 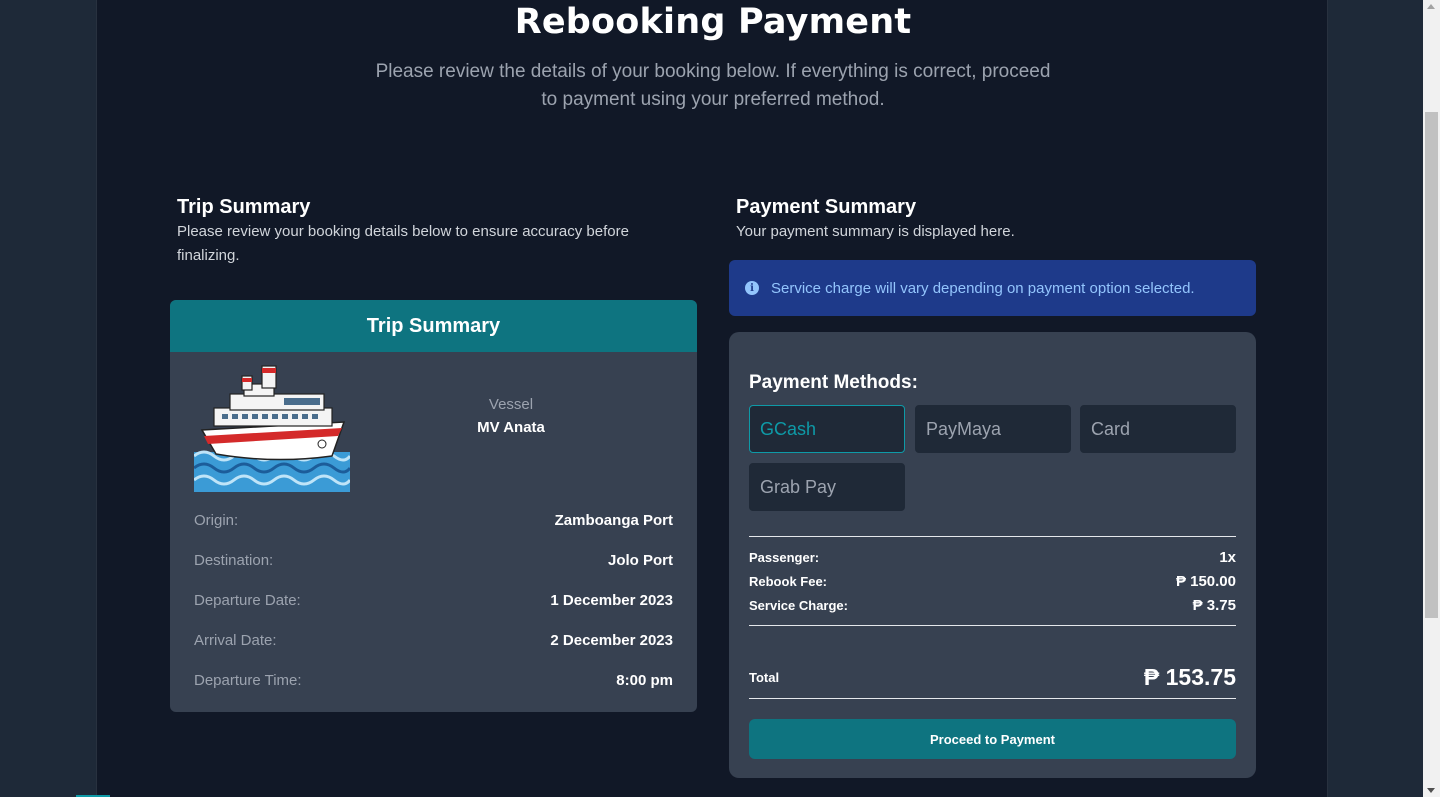 What do you see at coordinates (833, 382) in the screenshot?
I see `payment-methods-title: Payment Methods:` at bounding box center [833, 382].